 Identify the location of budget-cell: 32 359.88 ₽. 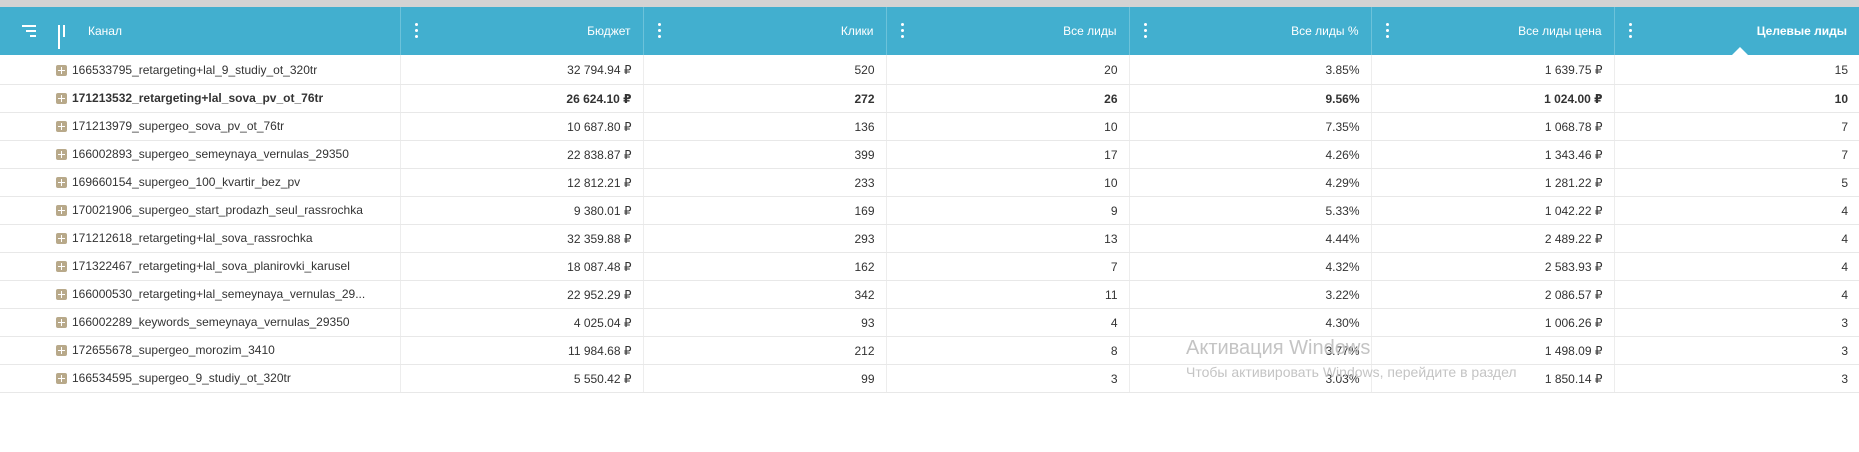
(522, 238).